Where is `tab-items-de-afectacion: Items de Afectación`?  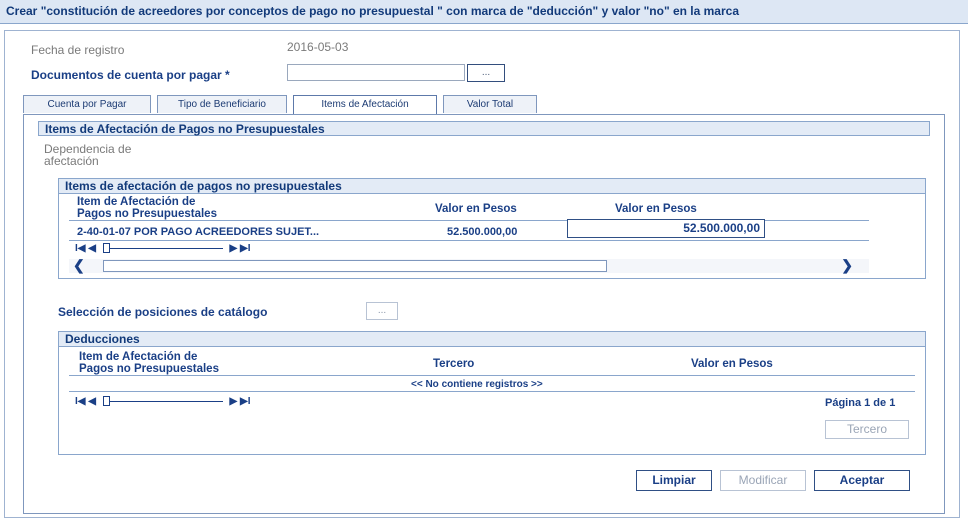
tab-items-de-afectacion: Items de Afectación is located at coordinates (365, 105).